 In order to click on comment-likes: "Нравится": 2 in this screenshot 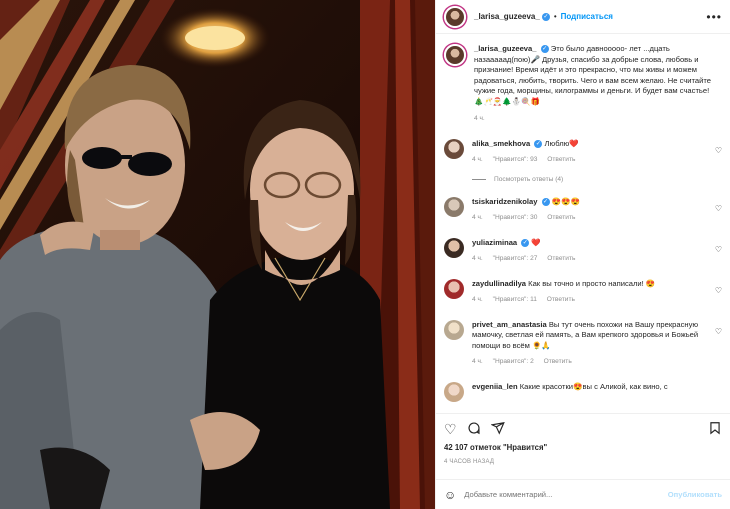, I will do `click(513, 361)`.